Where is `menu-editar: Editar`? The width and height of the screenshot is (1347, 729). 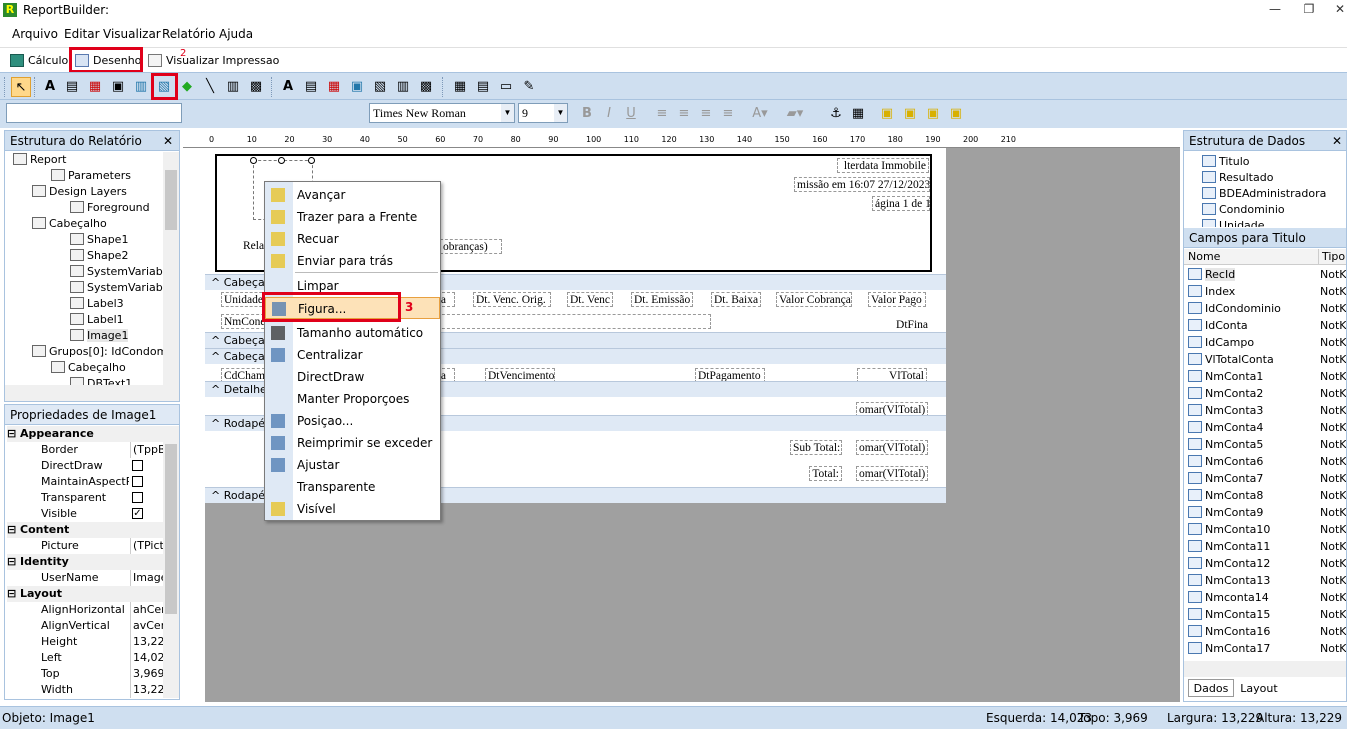
menu-editar: Editar is located at coordinates (82, 34).